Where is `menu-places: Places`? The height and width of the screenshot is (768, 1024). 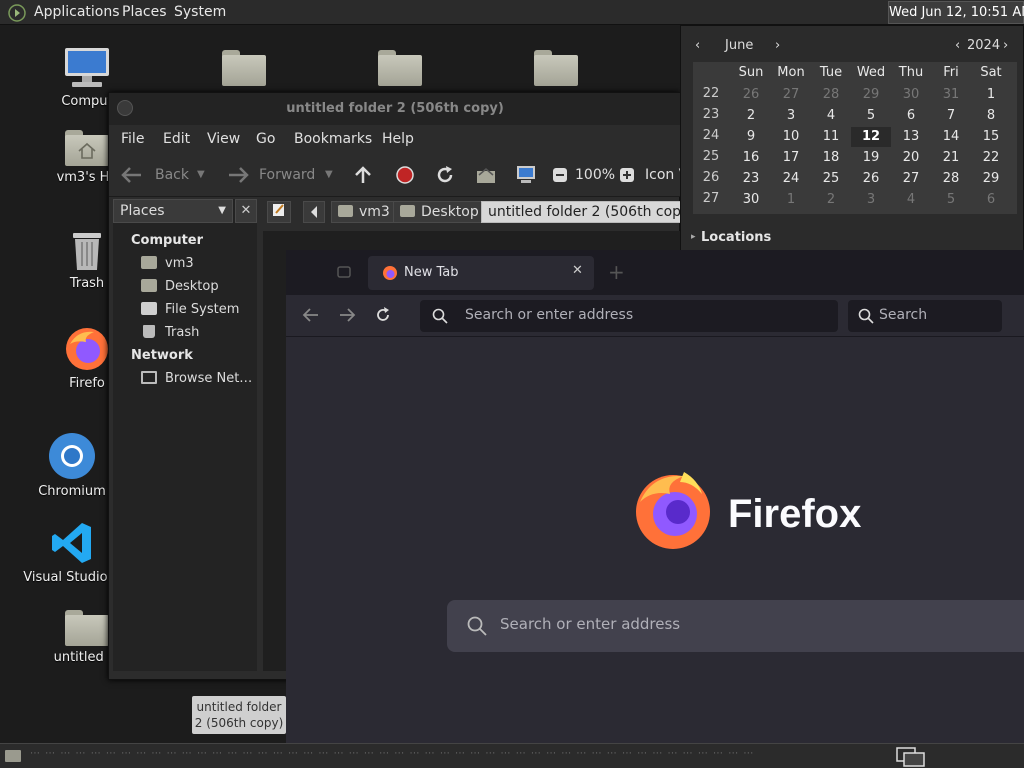 menu-places: Places is located at coordinates (144, 12).